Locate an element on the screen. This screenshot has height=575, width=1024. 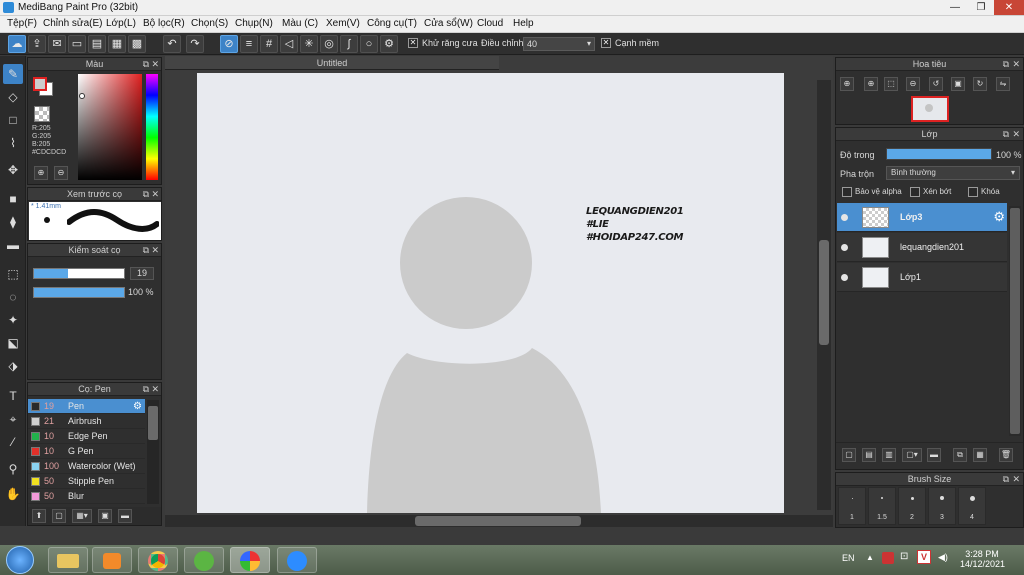
layer-scroll-thumb is located at coordinates (1015, 321).